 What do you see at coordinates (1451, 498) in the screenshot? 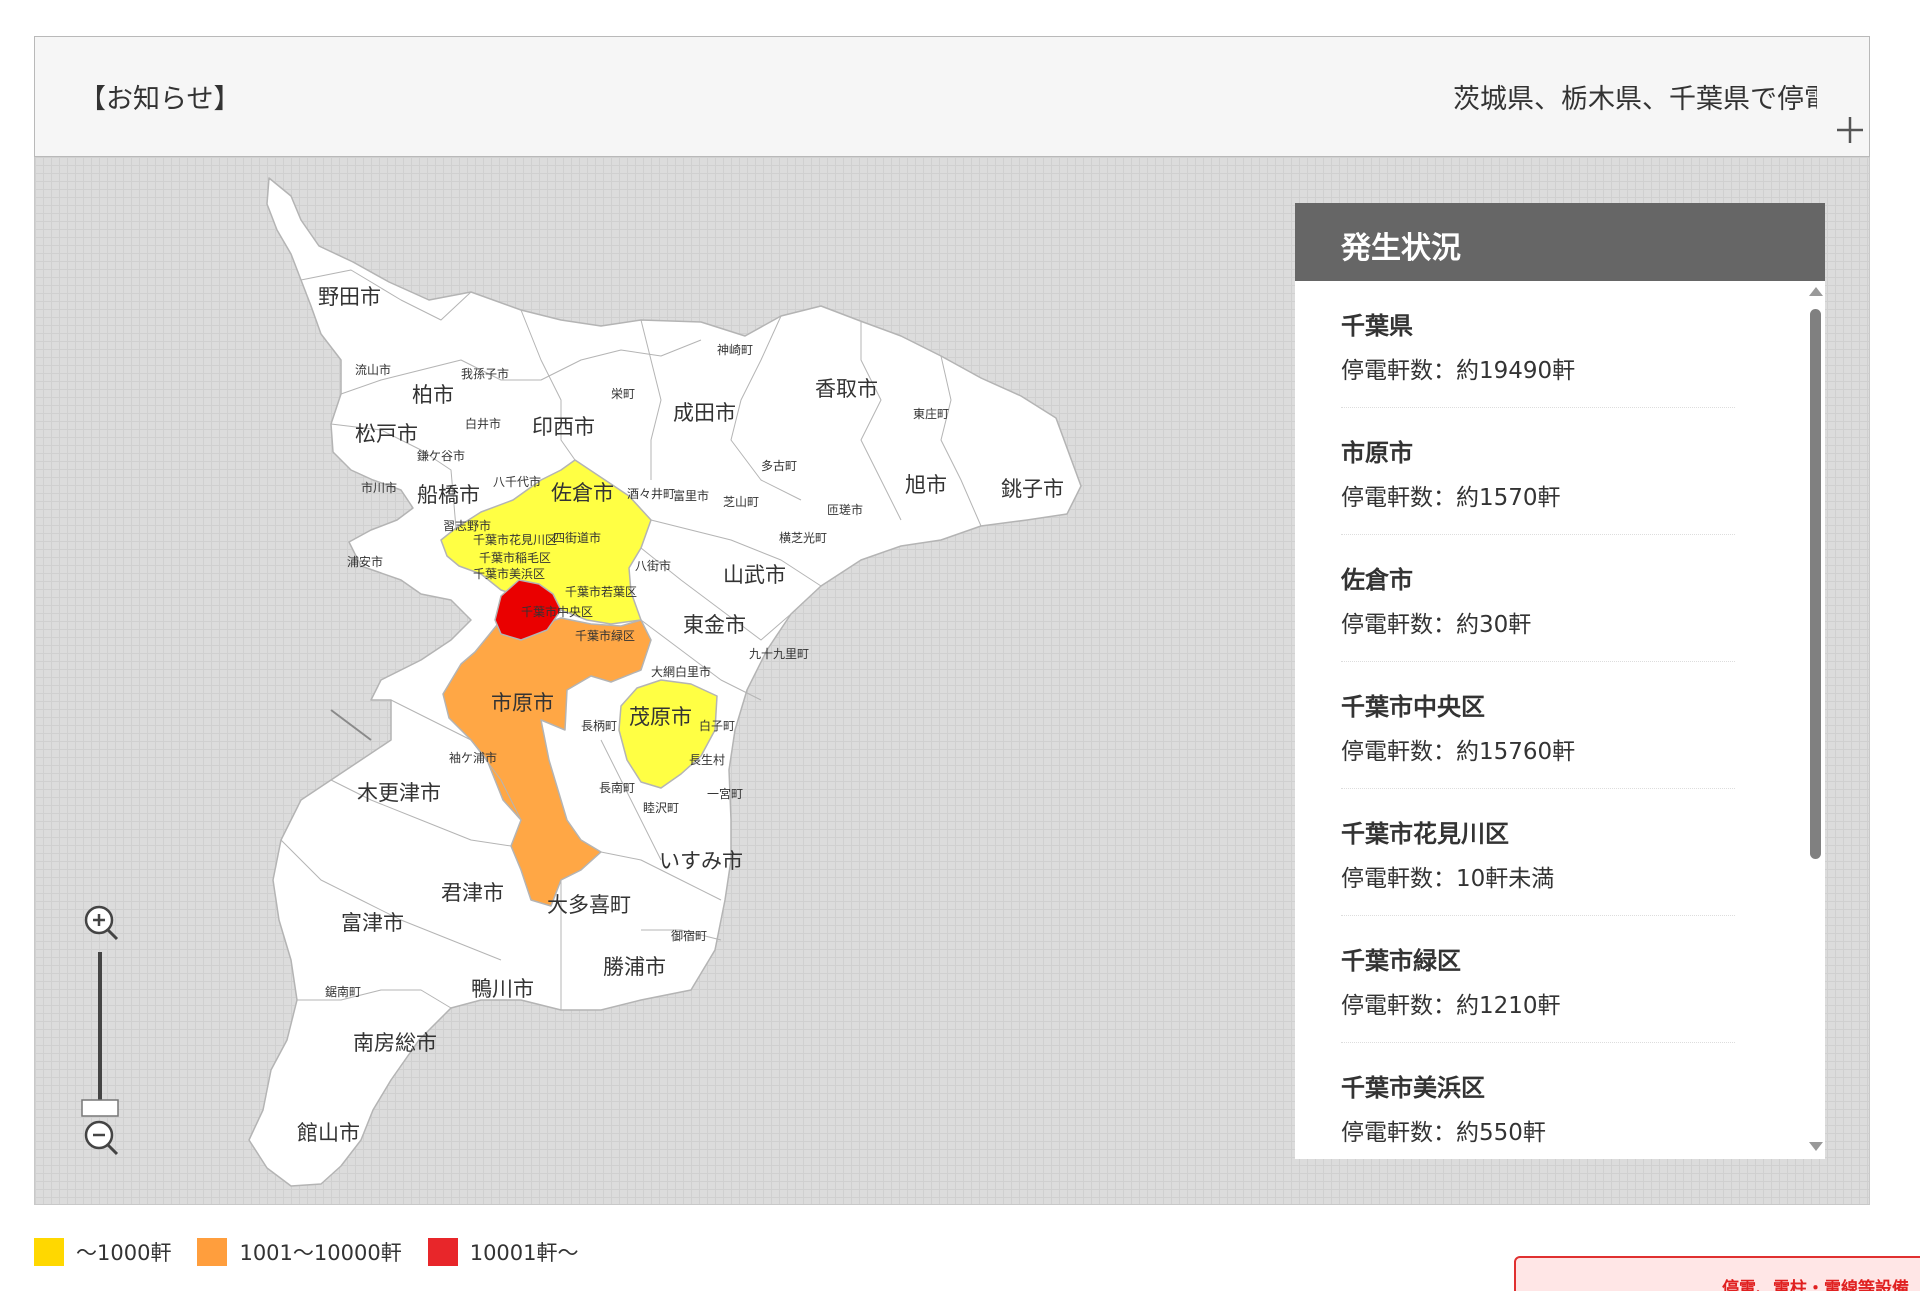
I see `outage-count: 停電軒数：約1570軒` at bounding box center [1451, 498].